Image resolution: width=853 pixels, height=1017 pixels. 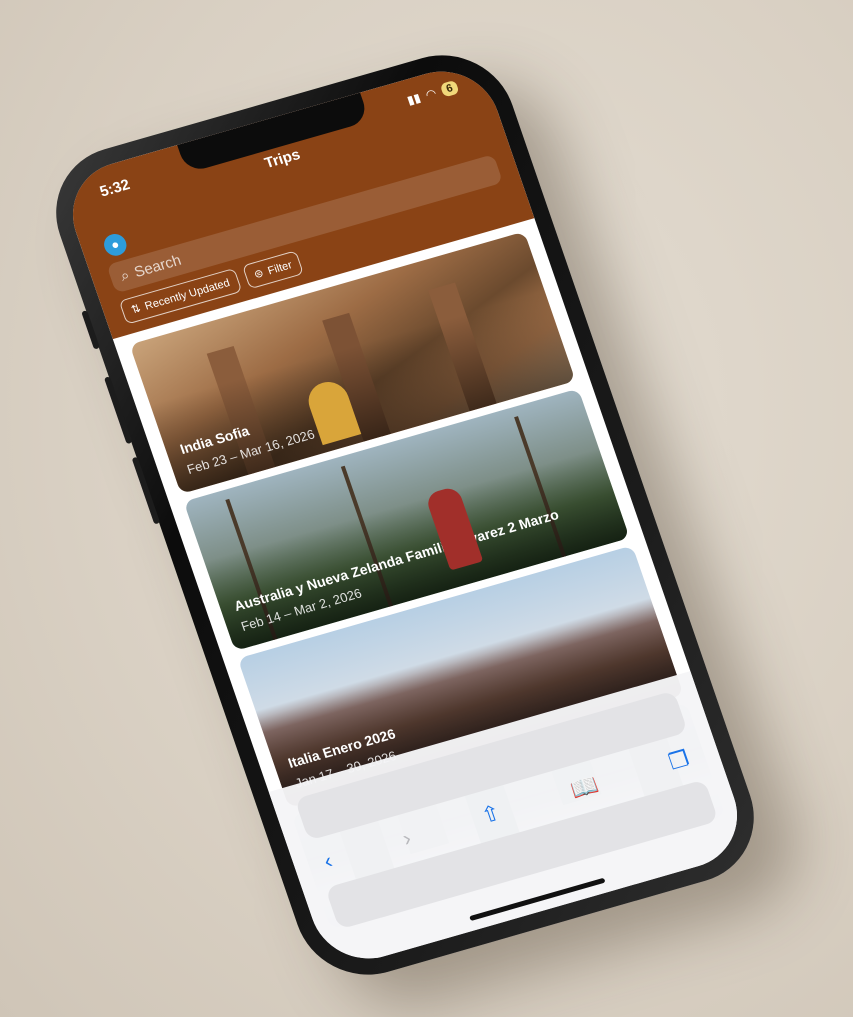 I want to click on search-placeholder: Search, so click(x=157, y=266).